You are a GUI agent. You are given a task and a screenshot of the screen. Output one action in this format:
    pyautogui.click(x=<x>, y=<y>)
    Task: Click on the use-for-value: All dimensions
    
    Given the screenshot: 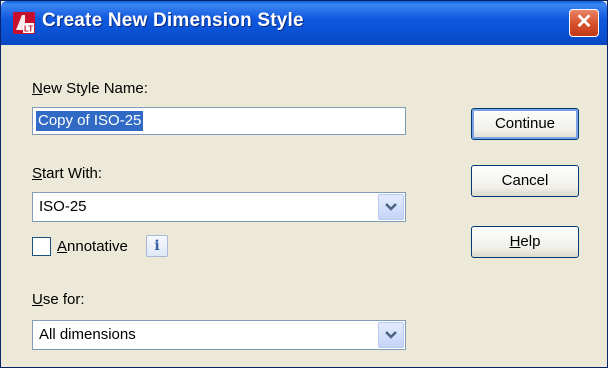 What is the action you would take?
    pyautogui.click(x=87, y=334)
    